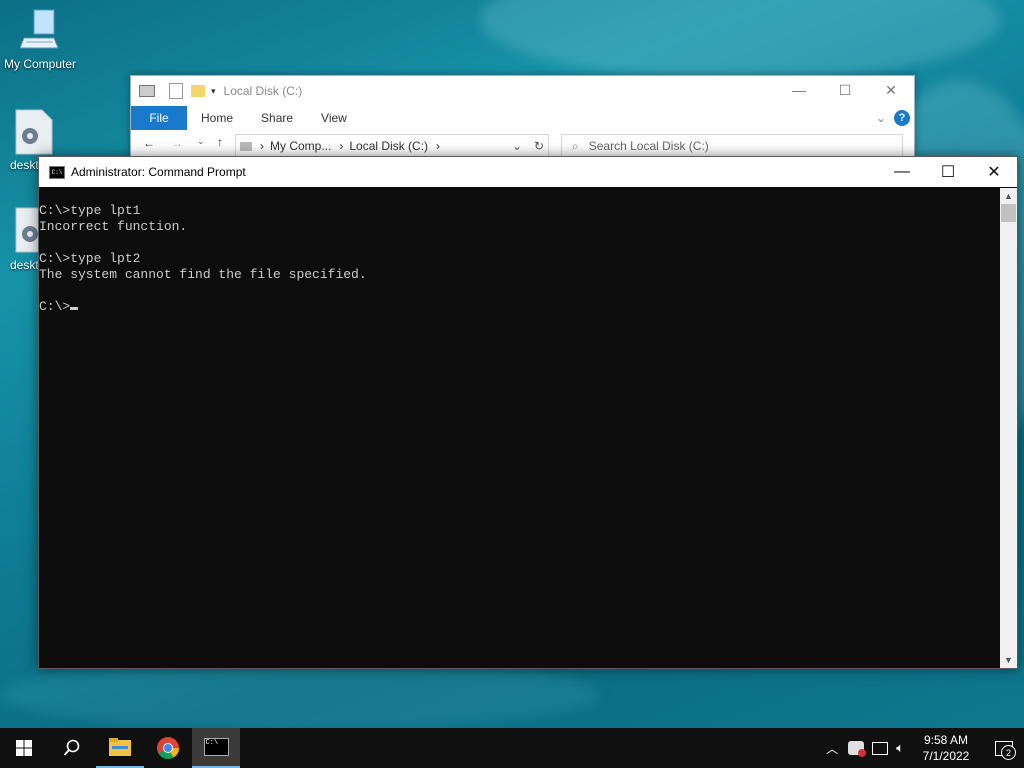 Image resolution: width=1024 pixels, height=768 pixels. Describe the element at coordinates (113, 226) in the screenshot. I see `console-line: Incorrect function.` at that location.